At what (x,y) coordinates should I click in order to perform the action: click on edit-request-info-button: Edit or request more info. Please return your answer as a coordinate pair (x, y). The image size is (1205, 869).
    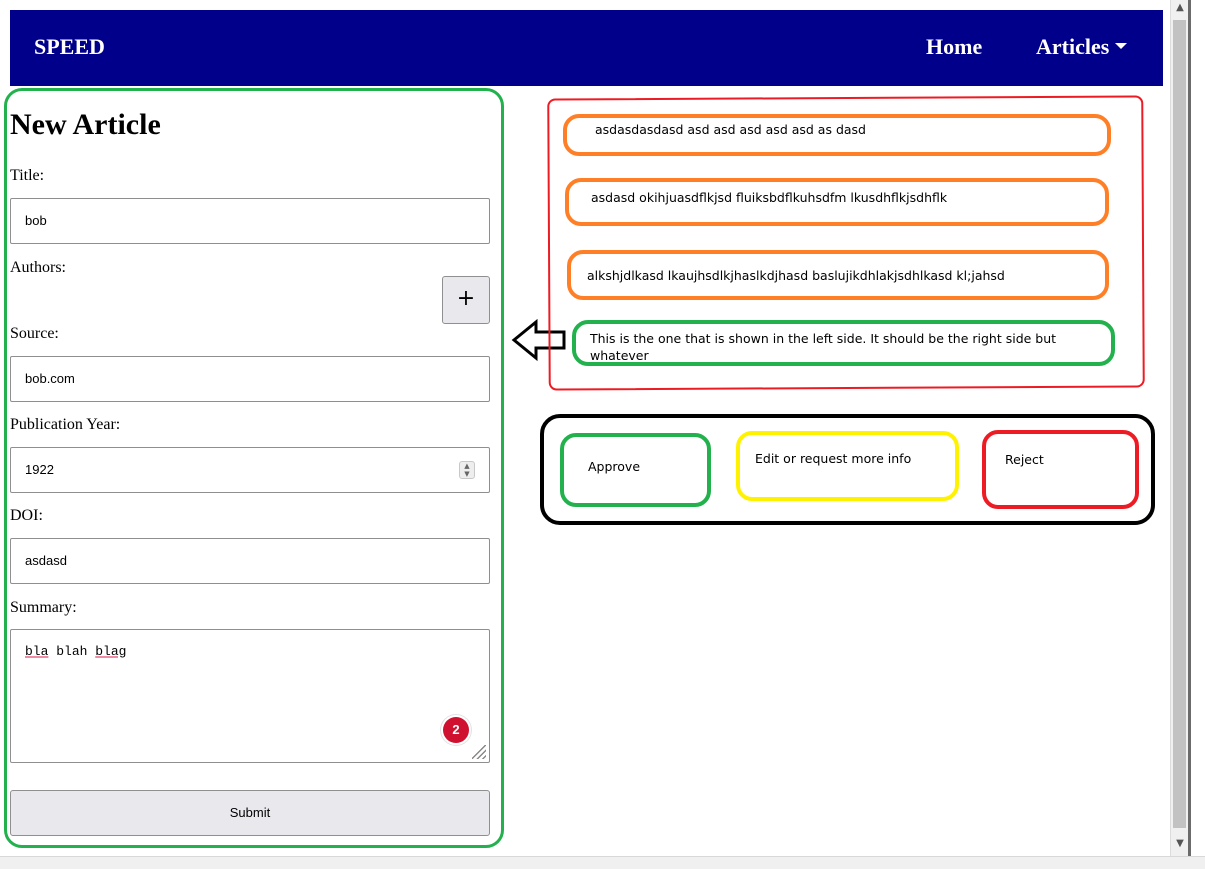
    Looking at the image, I should click on (847, 466).